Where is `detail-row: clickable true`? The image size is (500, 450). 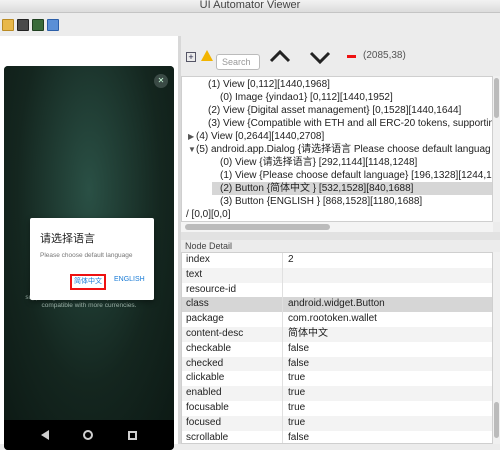
detail-row: clickable true is located at coordinates (337, 379).